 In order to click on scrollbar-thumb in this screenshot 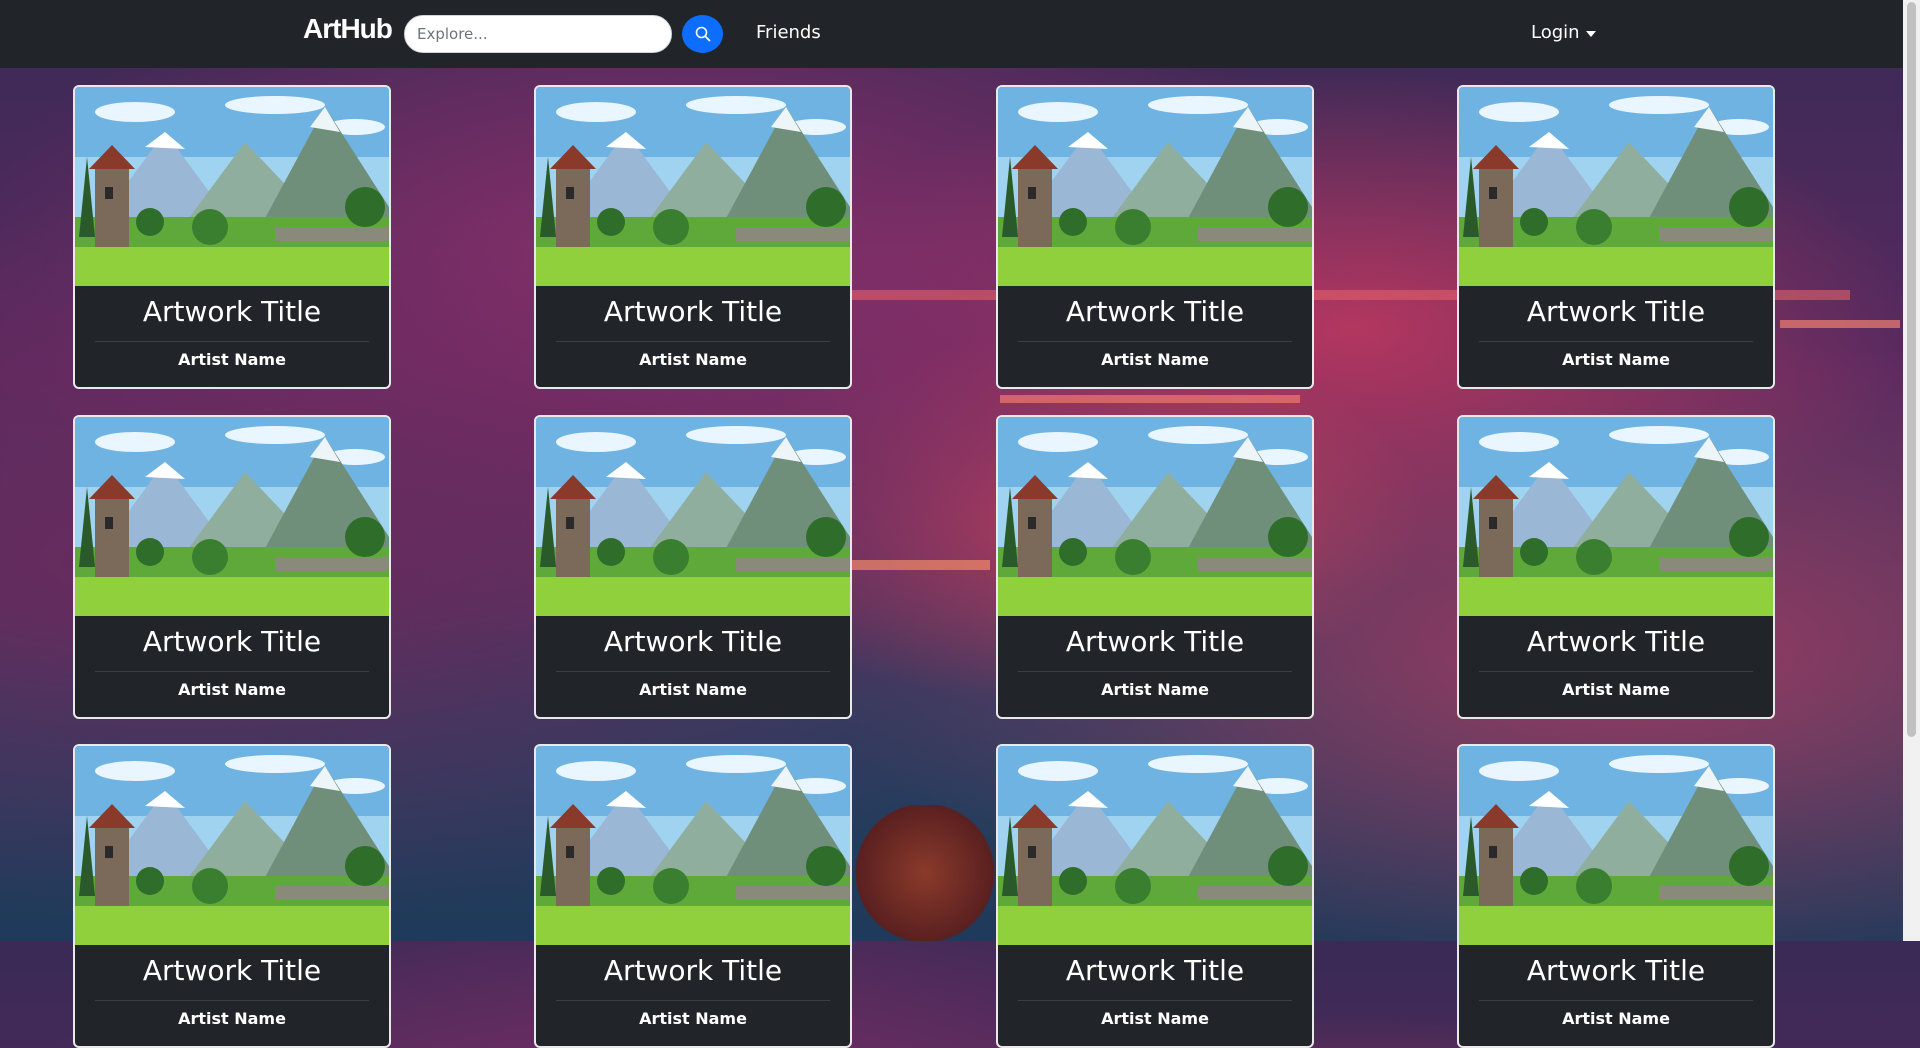, I will do `click(1911, 369)`.